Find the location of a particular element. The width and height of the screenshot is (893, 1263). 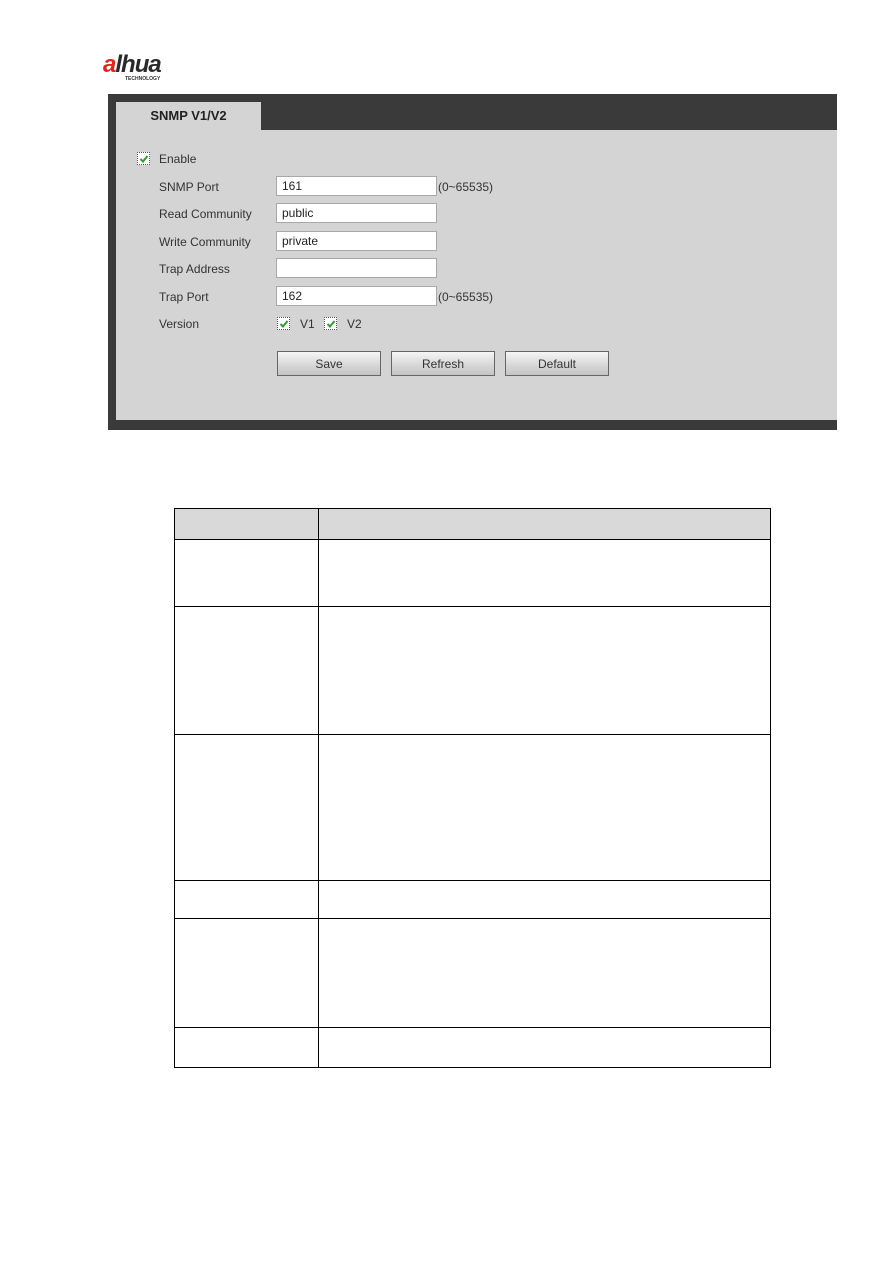

version-v1-checkbox is located at coordinates (283, 323).